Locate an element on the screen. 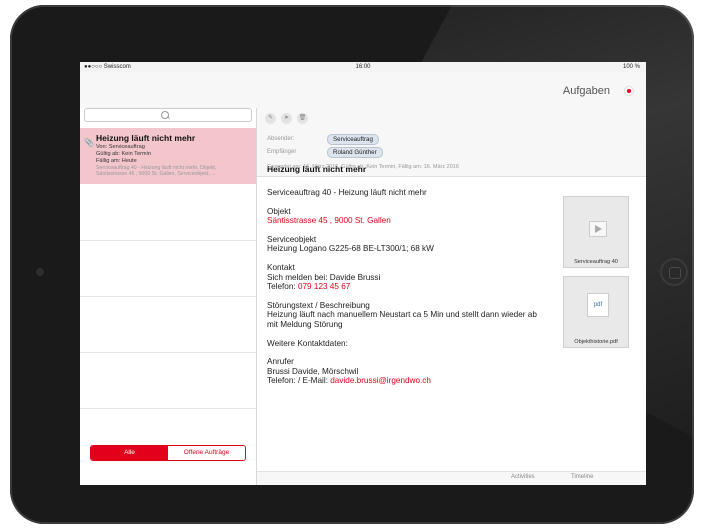 This screenshot has height=529, width=702. kontakt-value: Sich melden bei: Davide Brussi is located at coordinates (324, 277).